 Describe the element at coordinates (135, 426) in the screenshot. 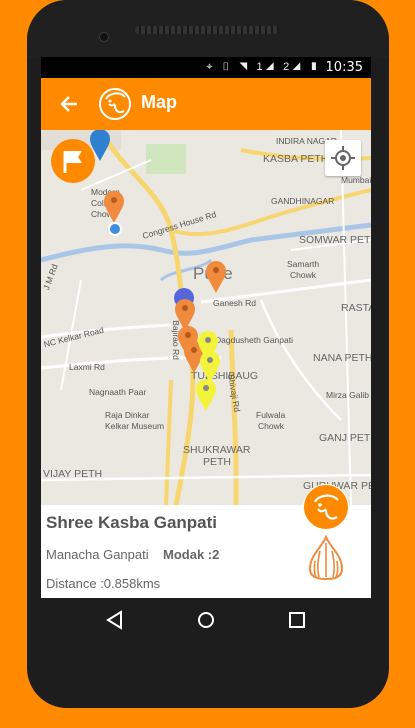

I see `map-label: Kelkar Museum` at that location.